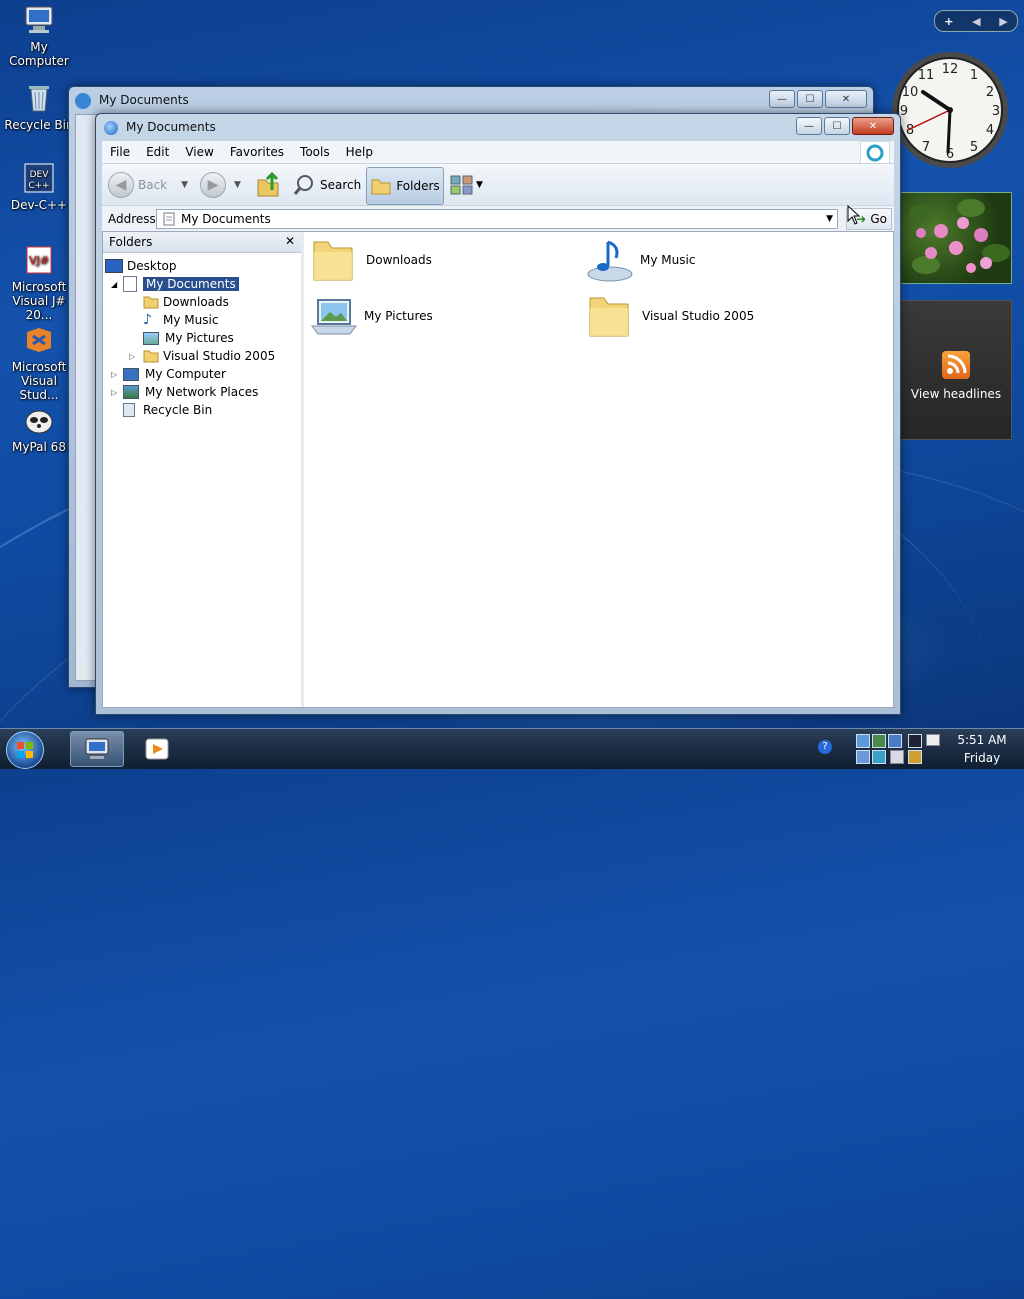 The image size is (1024, 1299). Describe the element at coordinates (863, 757) in the screenshot. I see `tray-icon-computer` at that location.